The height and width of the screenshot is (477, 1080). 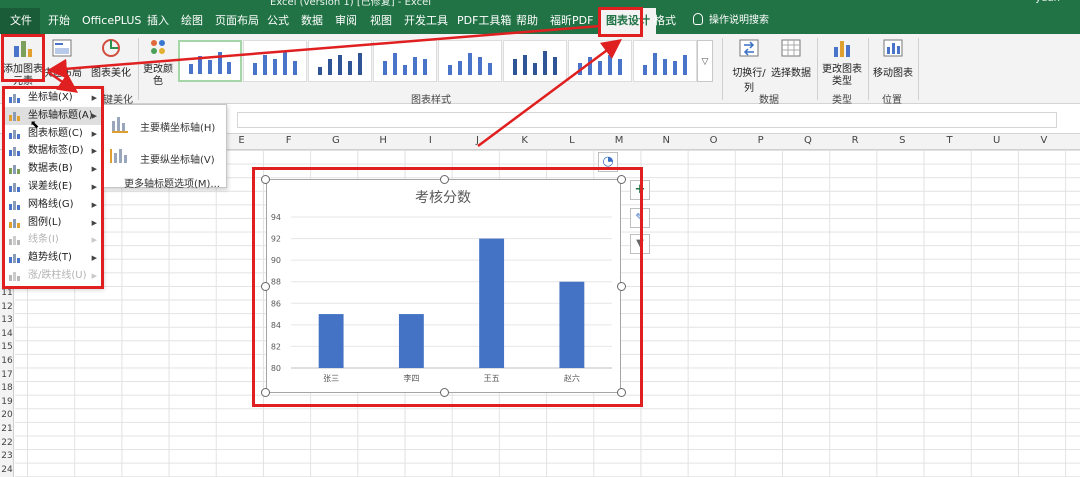 I want to click on arrow-tab-to-button, so click(x=324, y=51).